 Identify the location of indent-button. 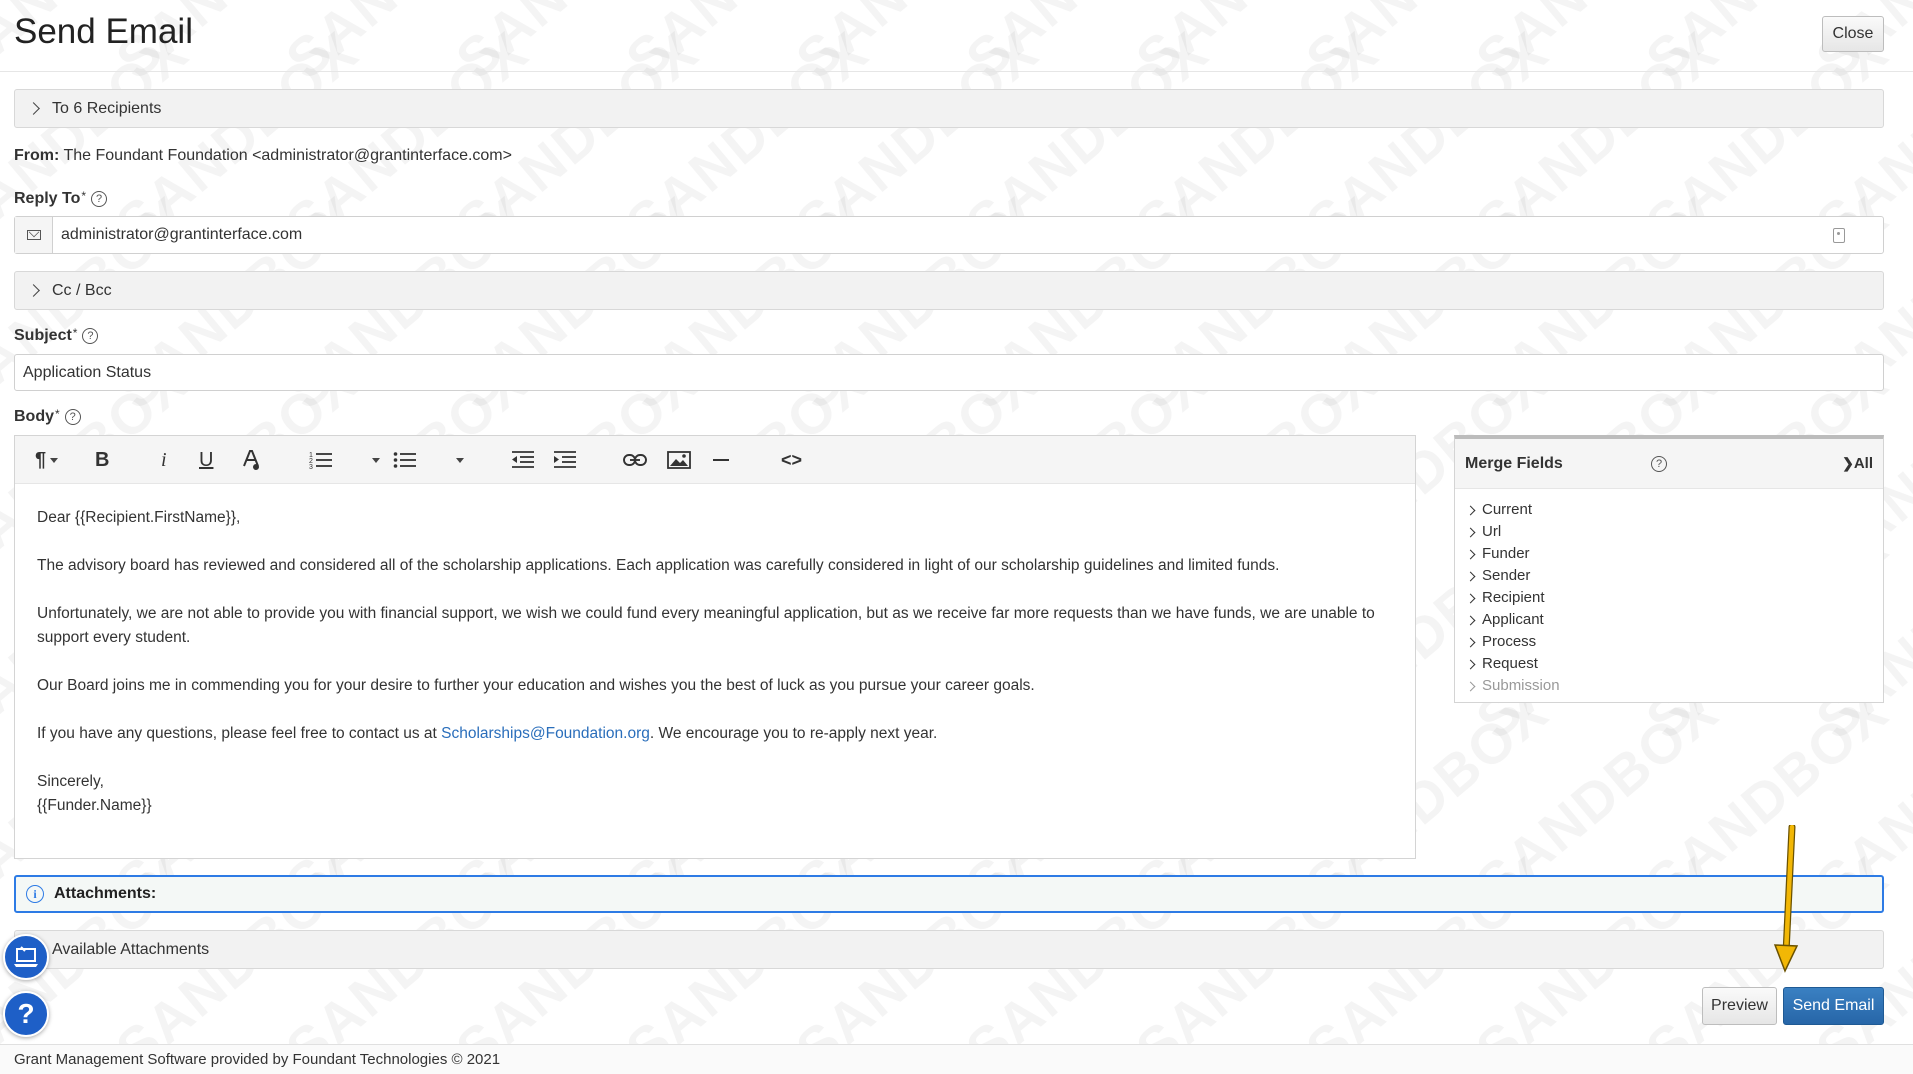
(565, 460).